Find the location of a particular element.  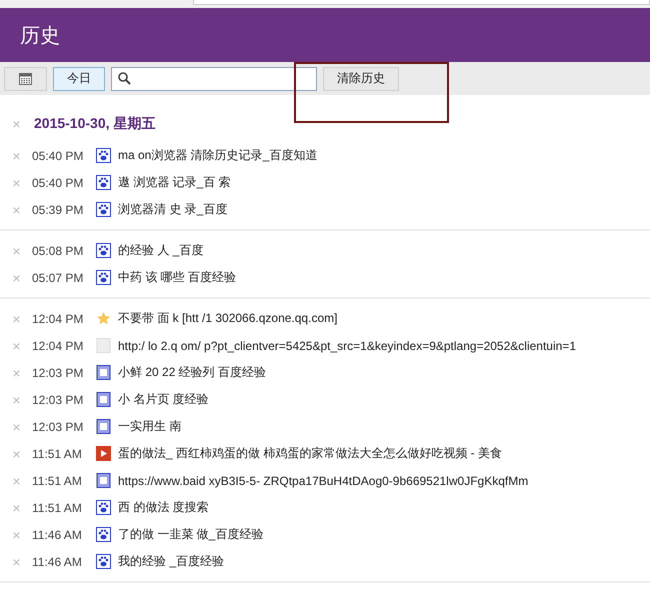

history-link: 中药 该 哪些 百度经验 is located at coordinates (177, 277).